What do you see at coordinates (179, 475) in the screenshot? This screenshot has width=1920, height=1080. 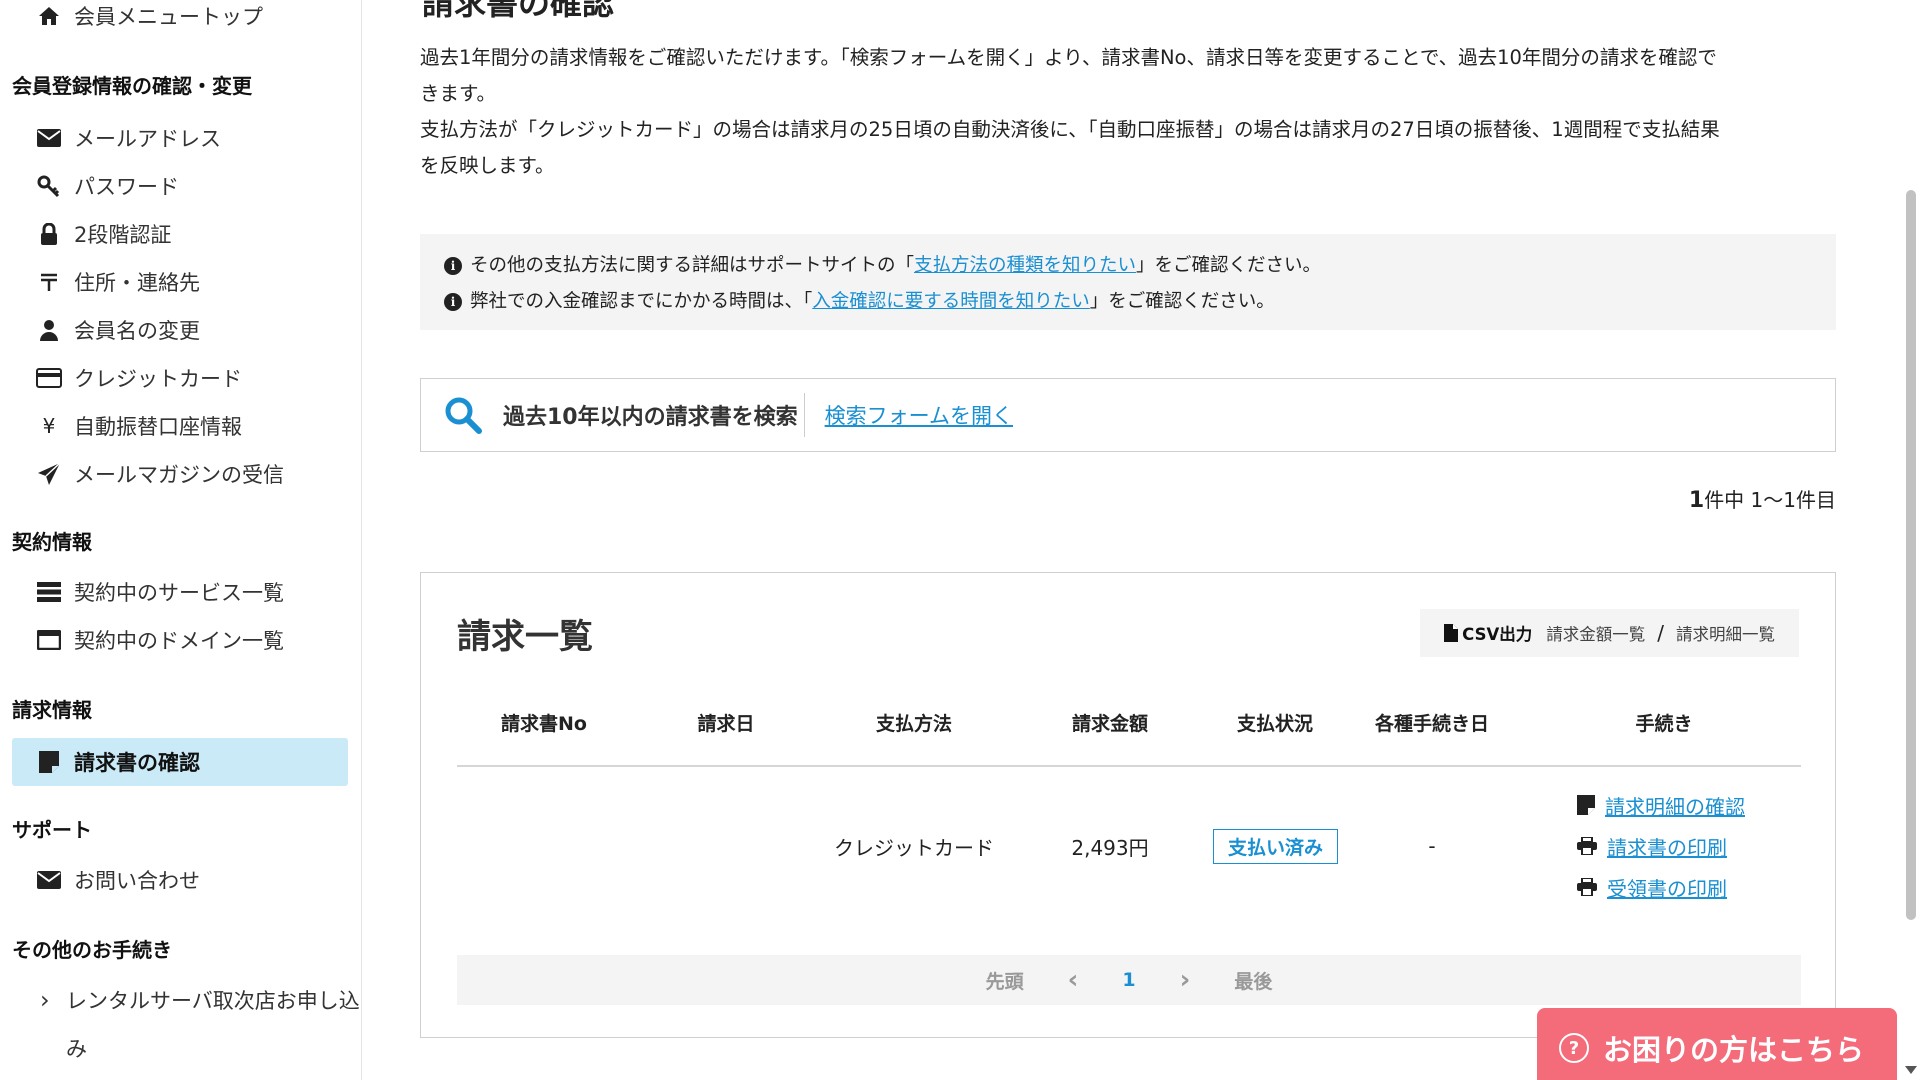 I see `sidebar-item-label: メールマガジンの受信` at bounding box center [179, 475].